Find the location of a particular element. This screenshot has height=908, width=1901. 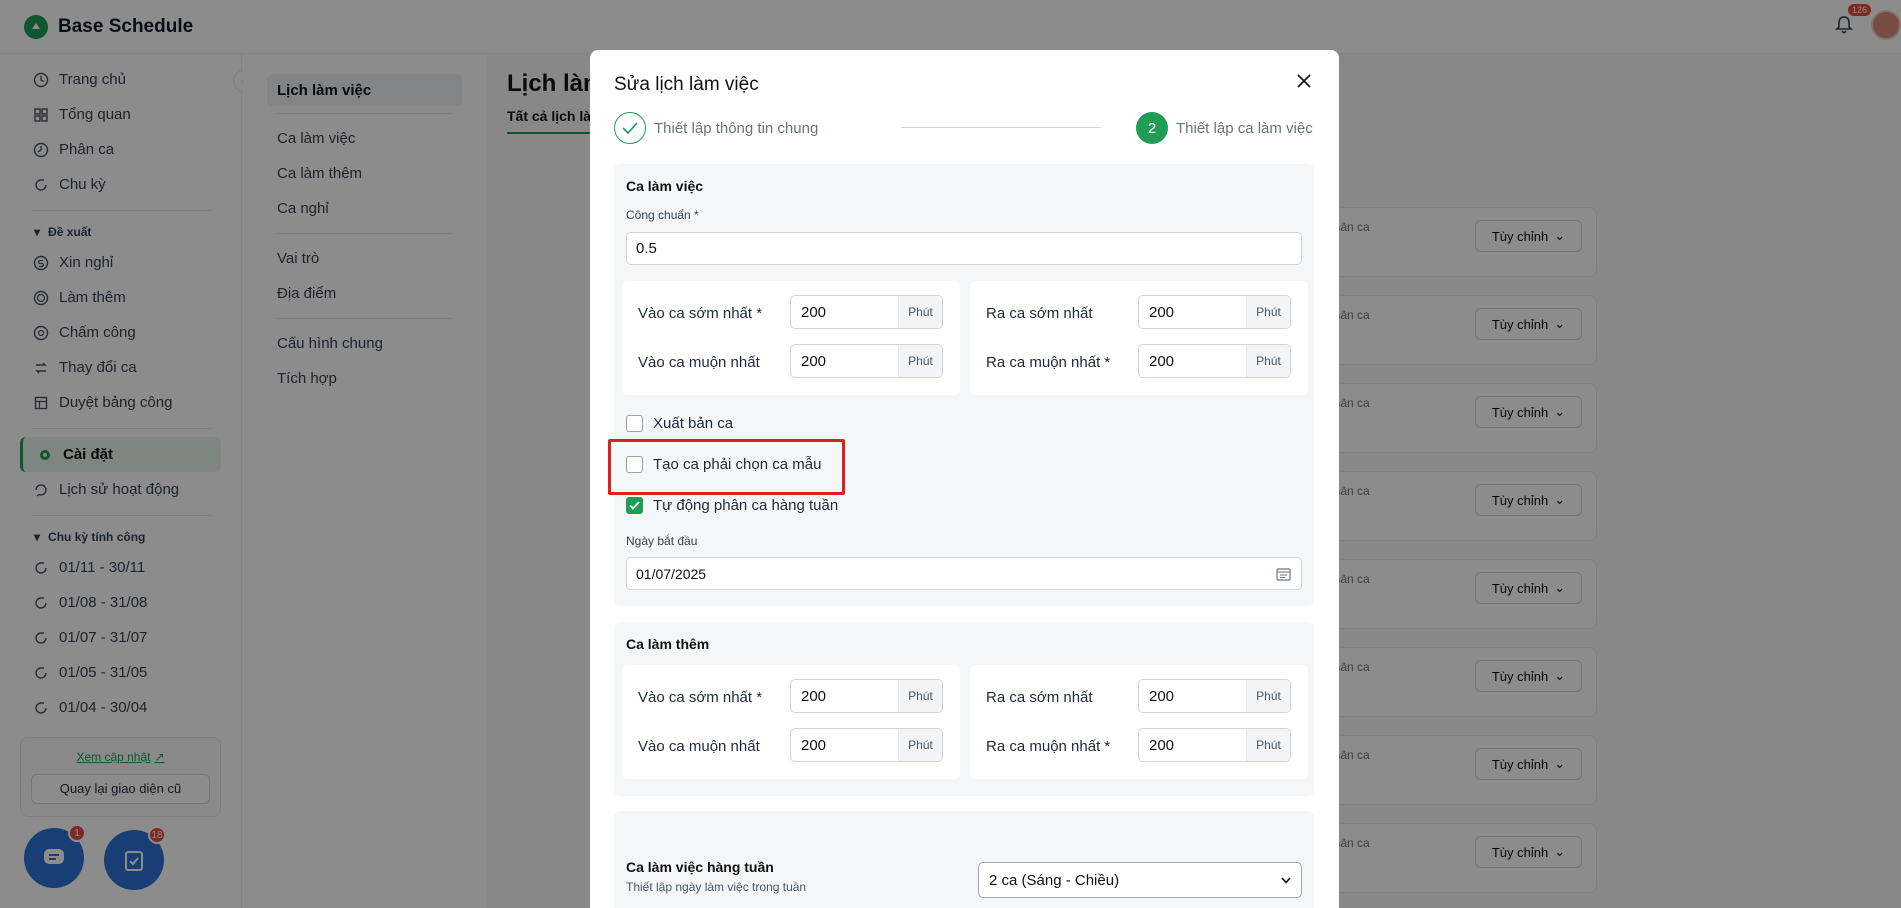

close-button is located at coordinates (1304, 81).